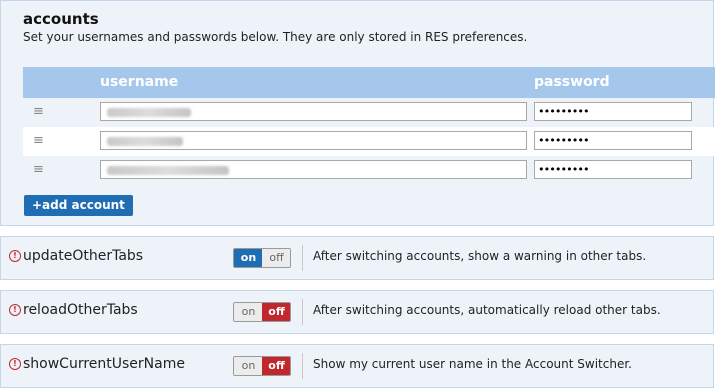  I want to click on option-name: showCurrentUserName, so click(104, 364).